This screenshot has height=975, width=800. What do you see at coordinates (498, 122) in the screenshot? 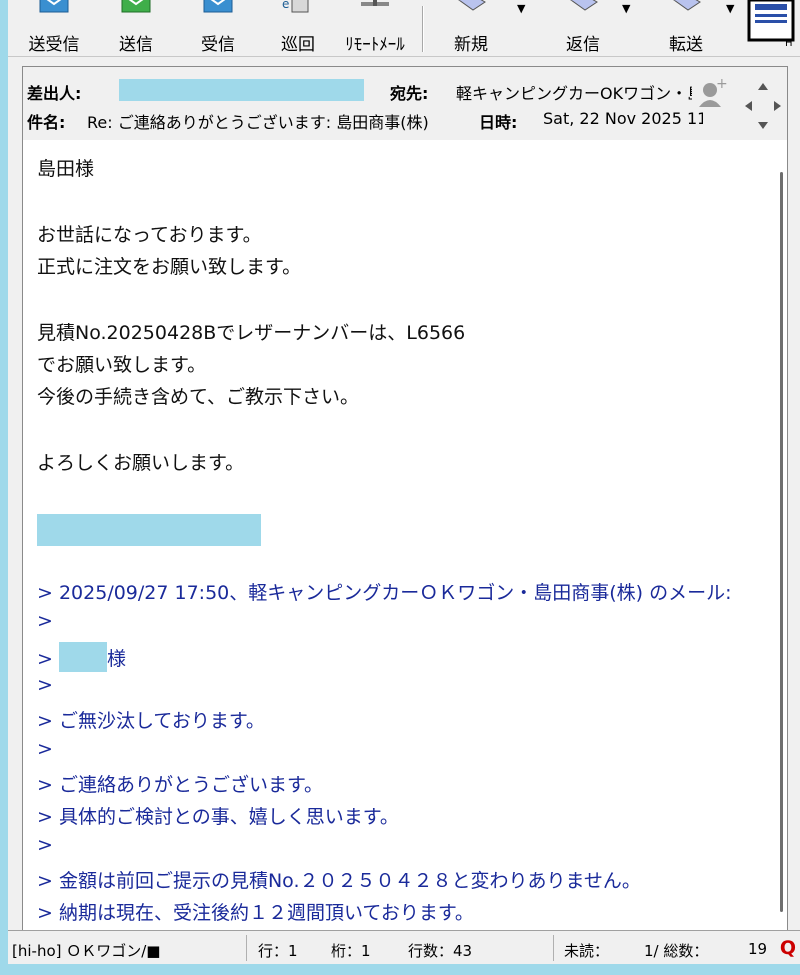
I see `date-label: 日時:` at bounding box center [498, 122].